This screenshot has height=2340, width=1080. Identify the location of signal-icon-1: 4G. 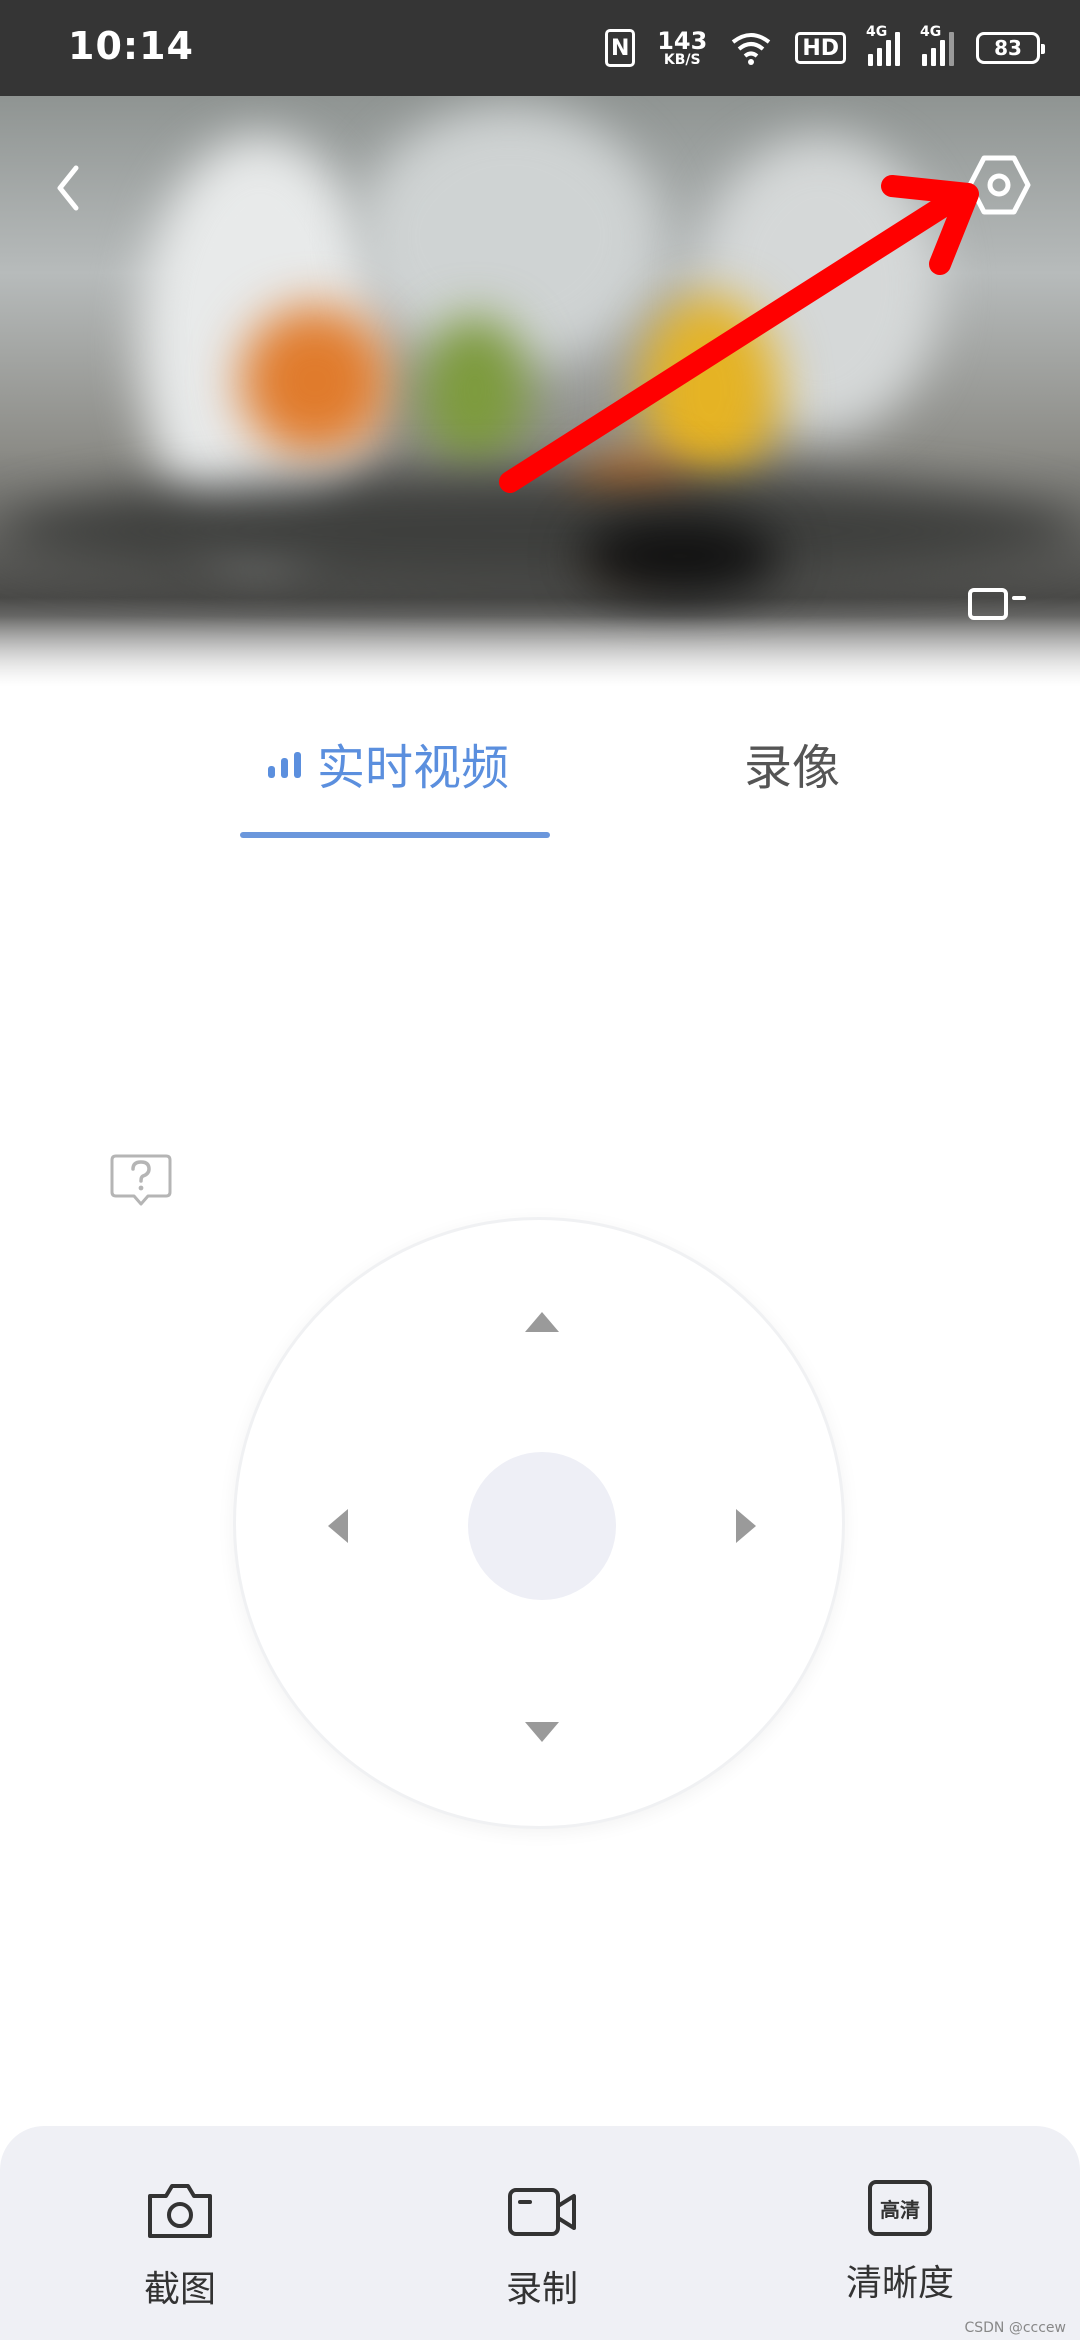
(883, 45).